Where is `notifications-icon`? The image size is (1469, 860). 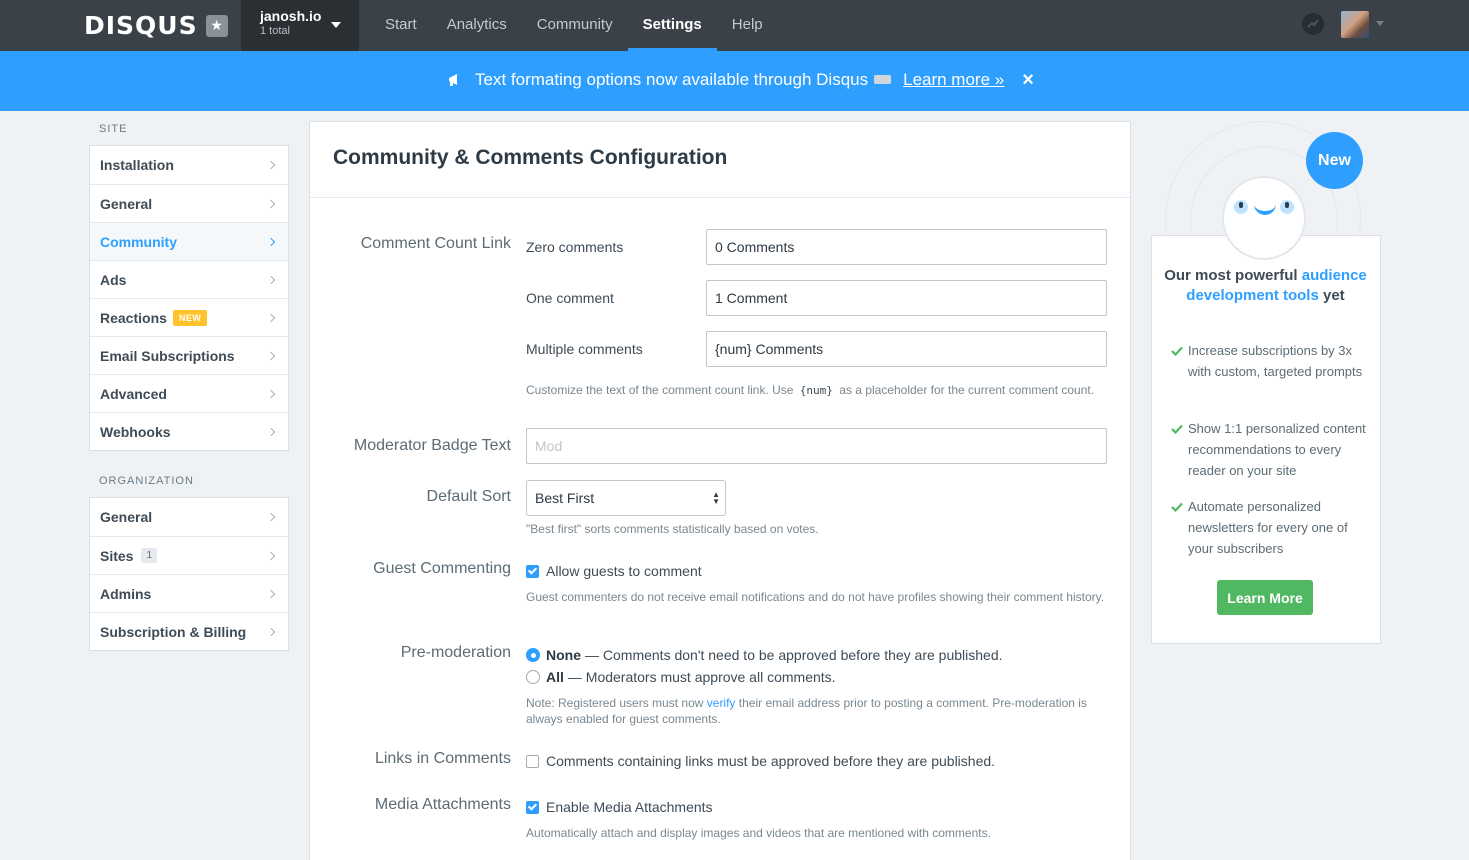
notifications-icon is located at coordinates (1313, 24).